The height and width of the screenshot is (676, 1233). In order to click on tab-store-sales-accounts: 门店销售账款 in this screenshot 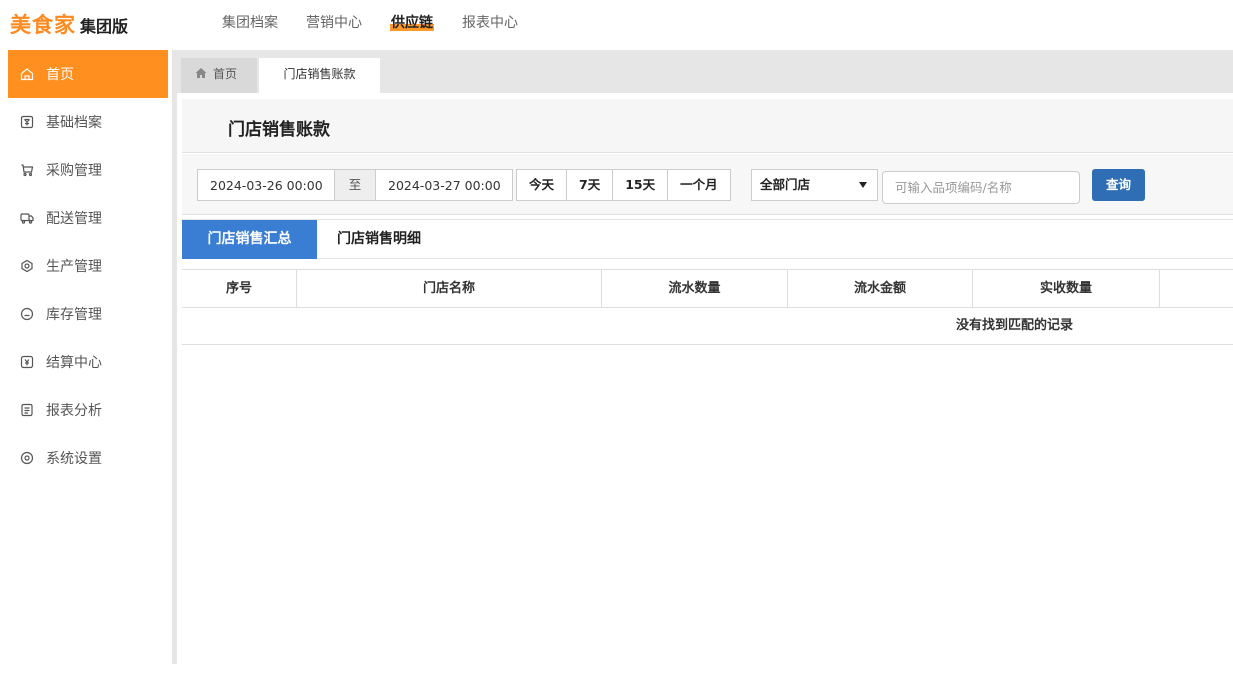, I will do `click(319, 75)`.